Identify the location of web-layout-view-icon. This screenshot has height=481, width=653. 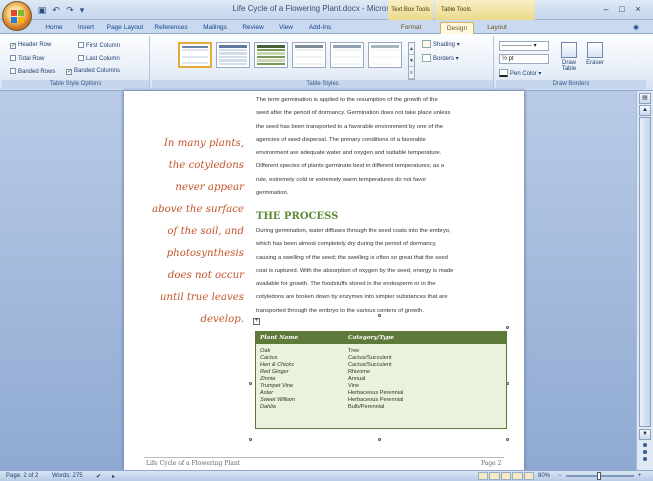
(506, 476).